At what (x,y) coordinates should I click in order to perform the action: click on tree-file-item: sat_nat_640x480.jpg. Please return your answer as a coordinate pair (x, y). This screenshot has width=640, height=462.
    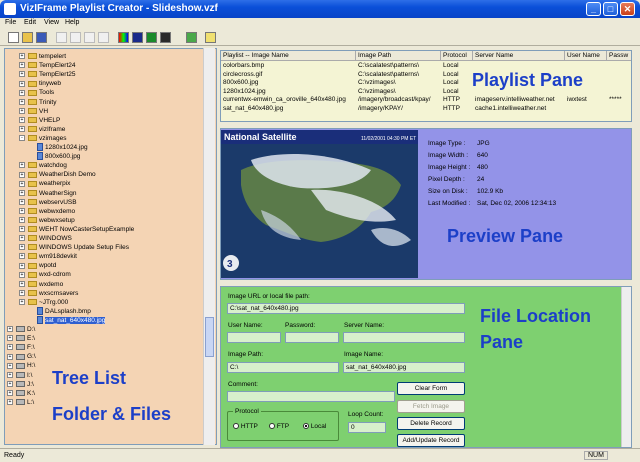
    Looking at the image, I should click on (71, 320).